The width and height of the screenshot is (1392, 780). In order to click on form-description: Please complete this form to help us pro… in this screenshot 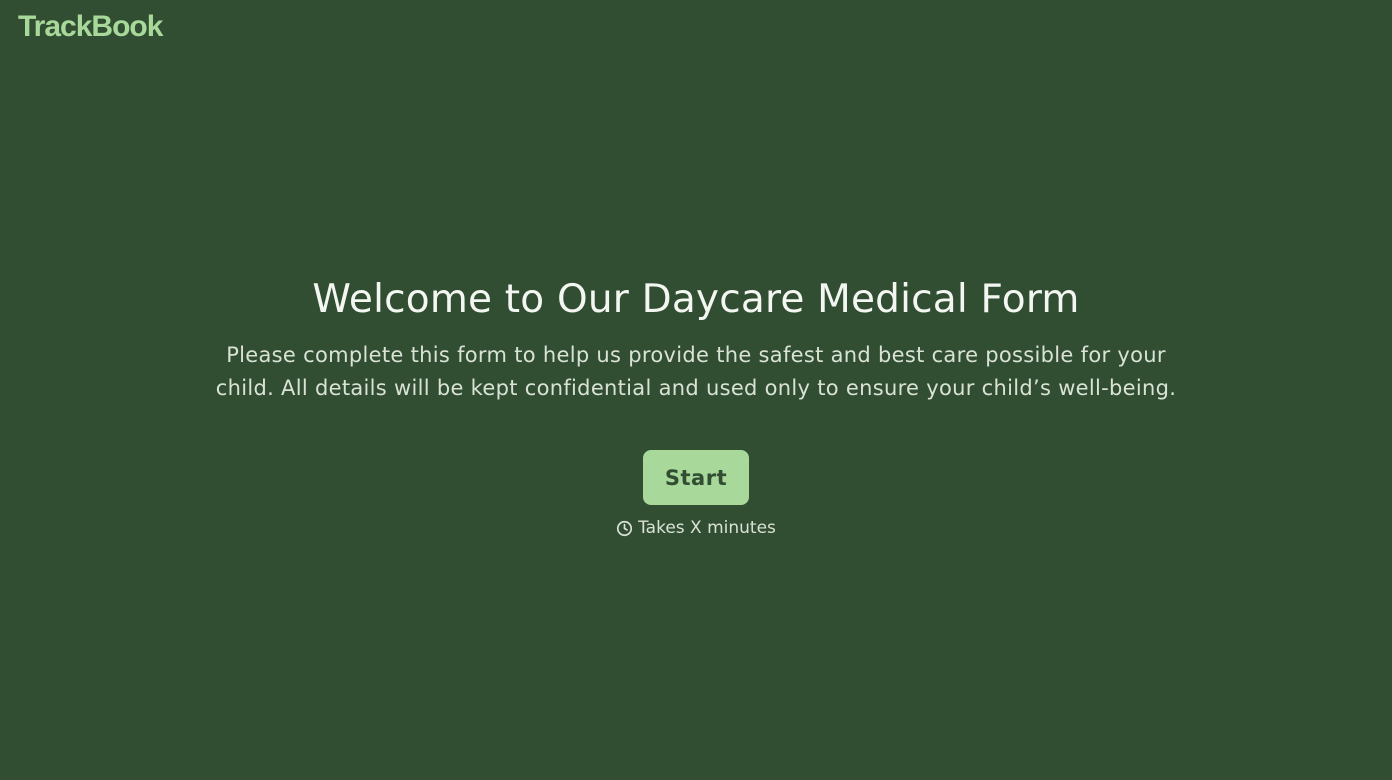, I will do `click(696, 371)`.